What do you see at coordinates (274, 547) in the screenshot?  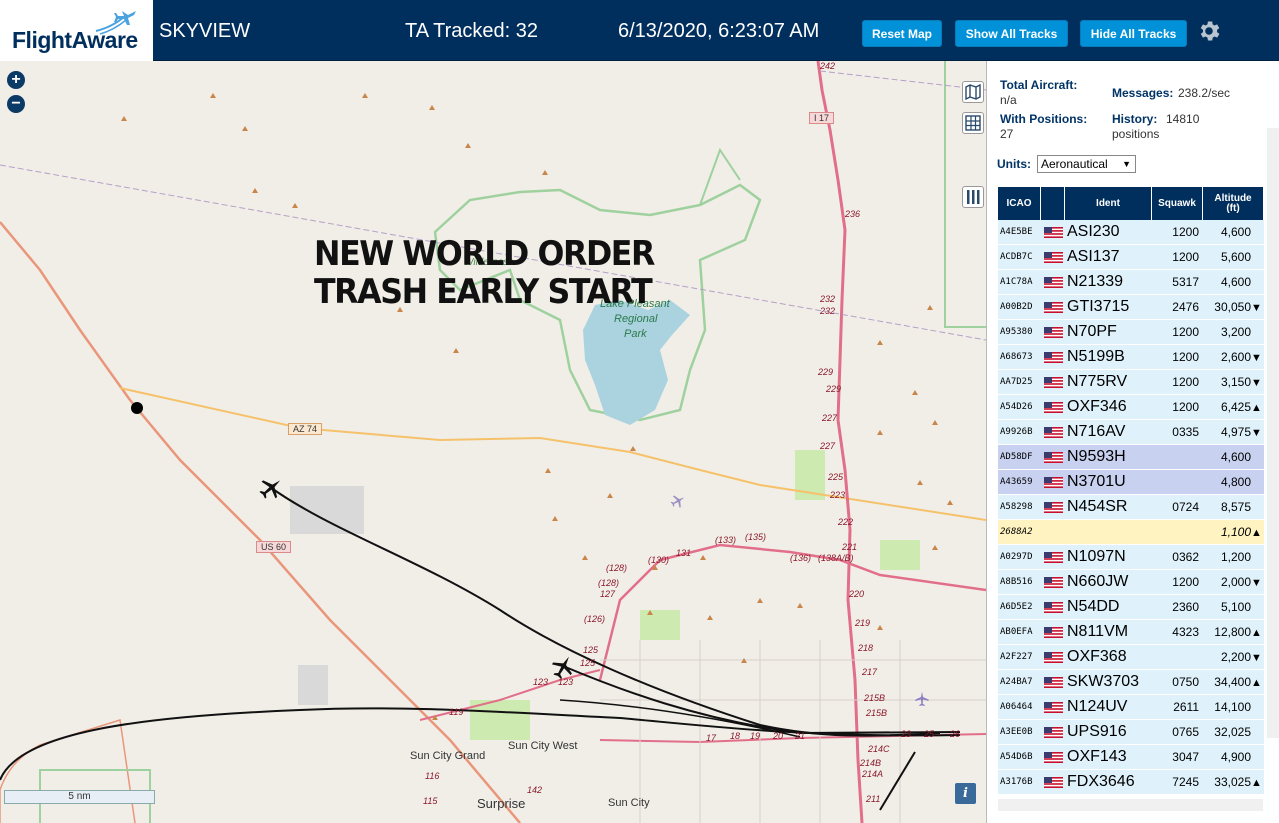 I see `us60-shield: US 60` at bounding box center [274, 547].